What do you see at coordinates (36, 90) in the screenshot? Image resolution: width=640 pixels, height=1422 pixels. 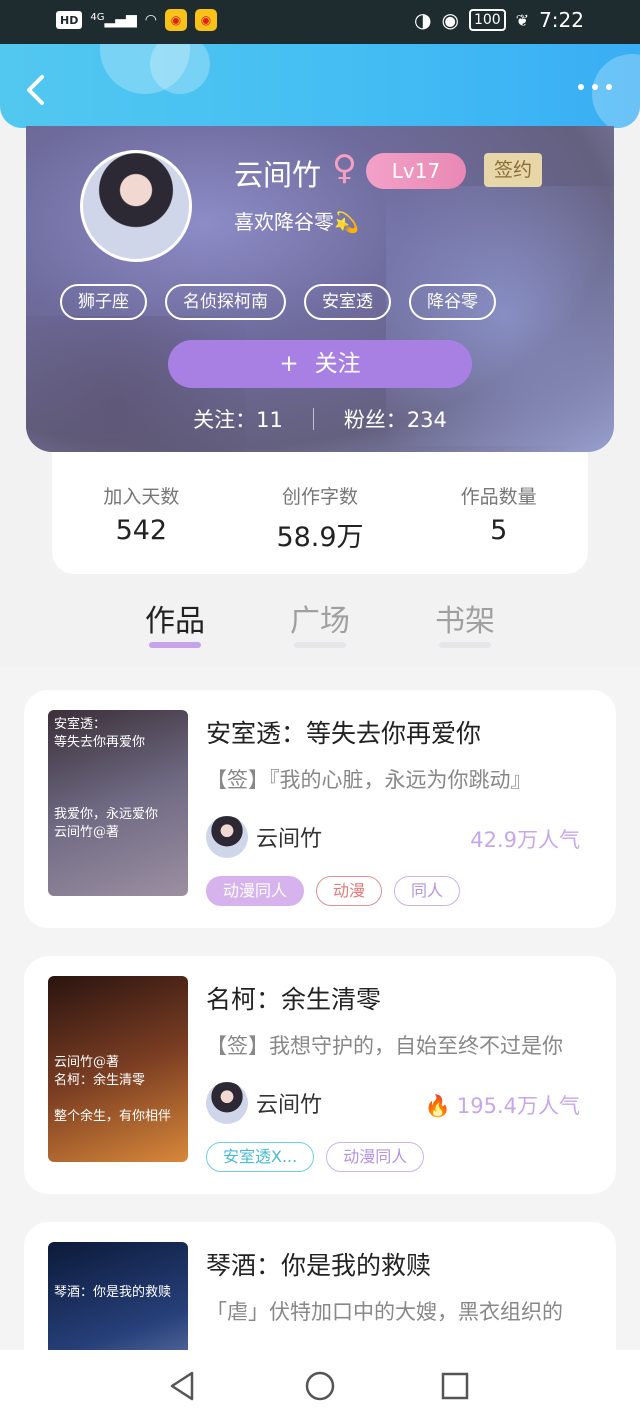 I see `back-icon` at bounding box center [36, 90].